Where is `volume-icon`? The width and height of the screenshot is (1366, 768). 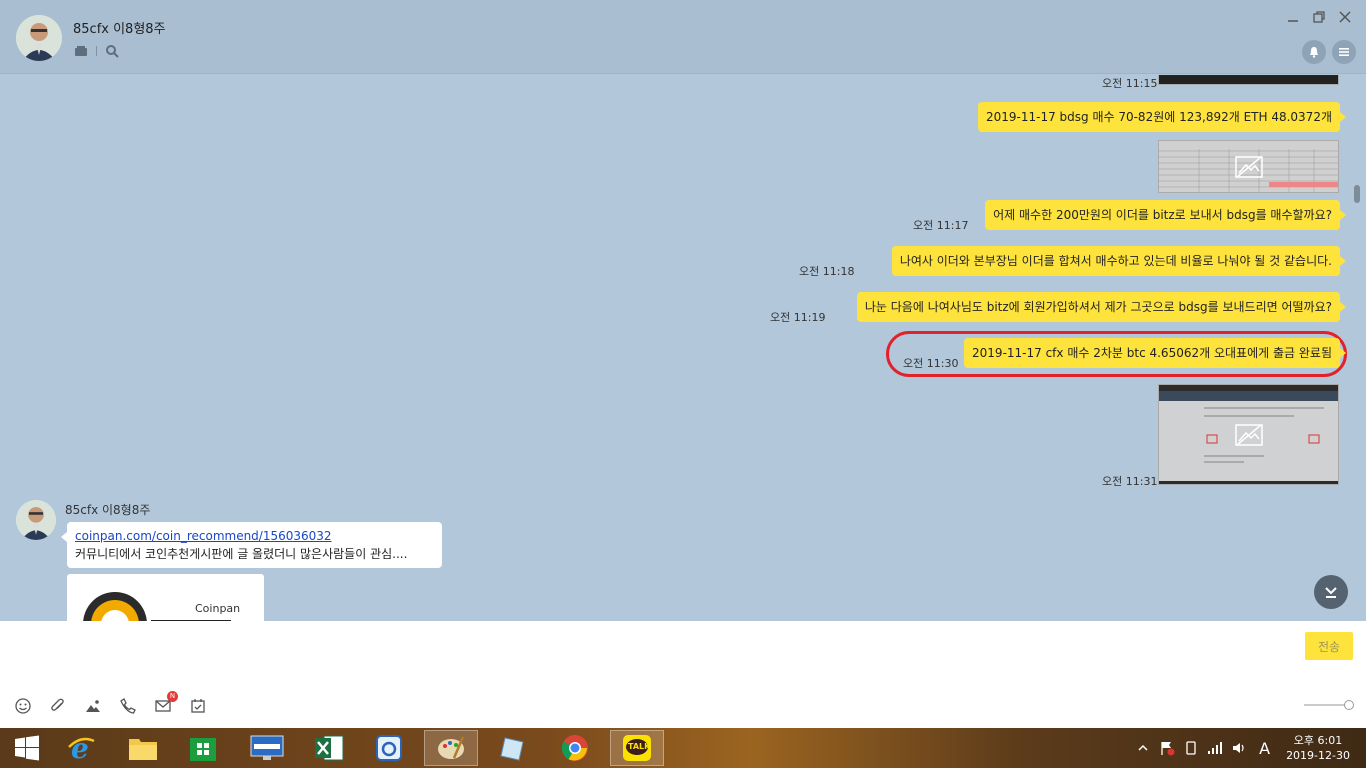
volume-icon is located at coordinates (1239, 748).